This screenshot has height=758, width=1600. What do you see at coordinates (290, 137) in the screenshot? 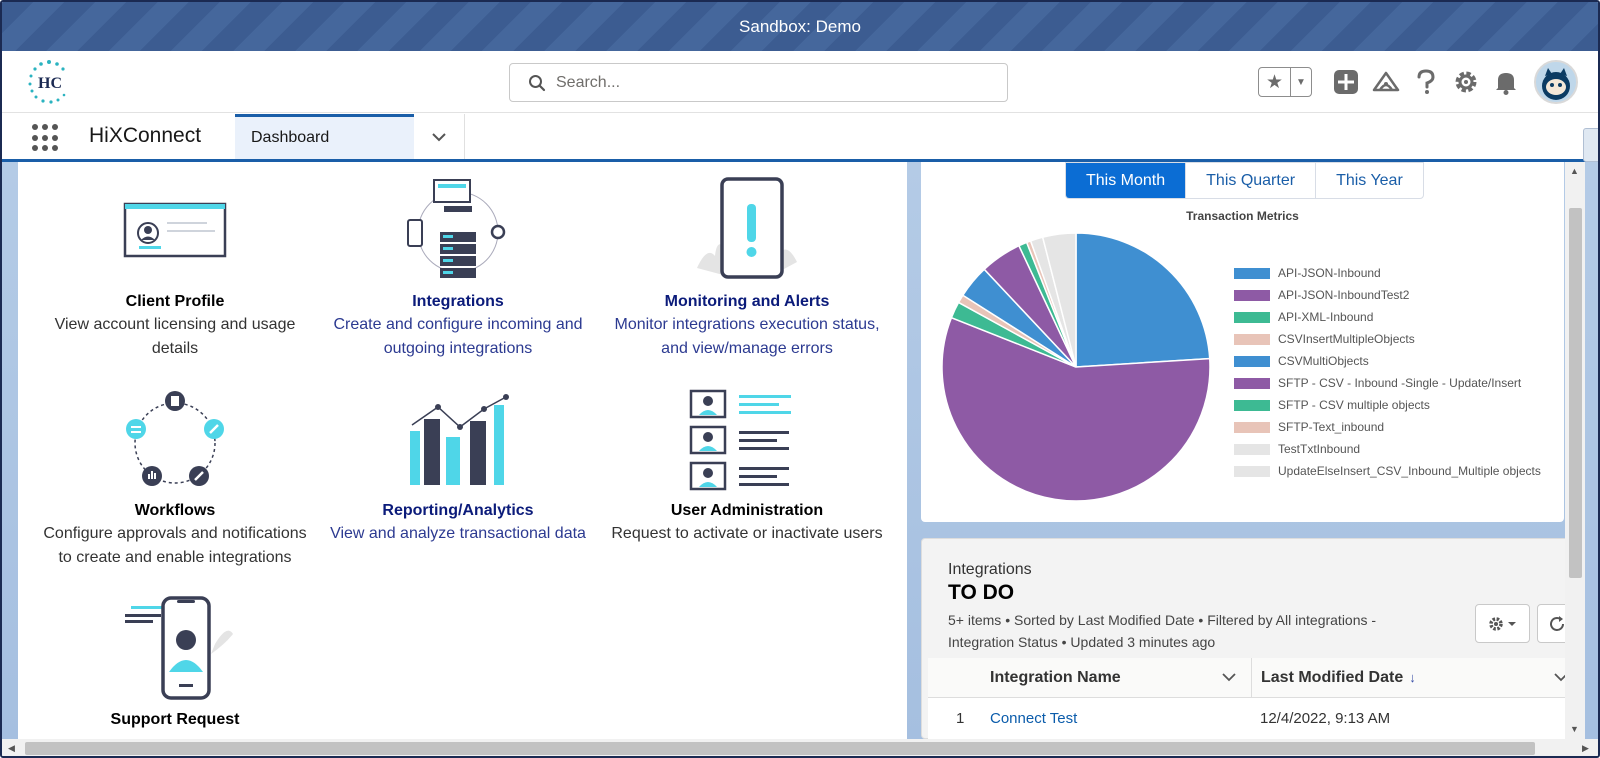
I see `tab-dashboard-label: Dashboard` at bounding box center [290, 137].